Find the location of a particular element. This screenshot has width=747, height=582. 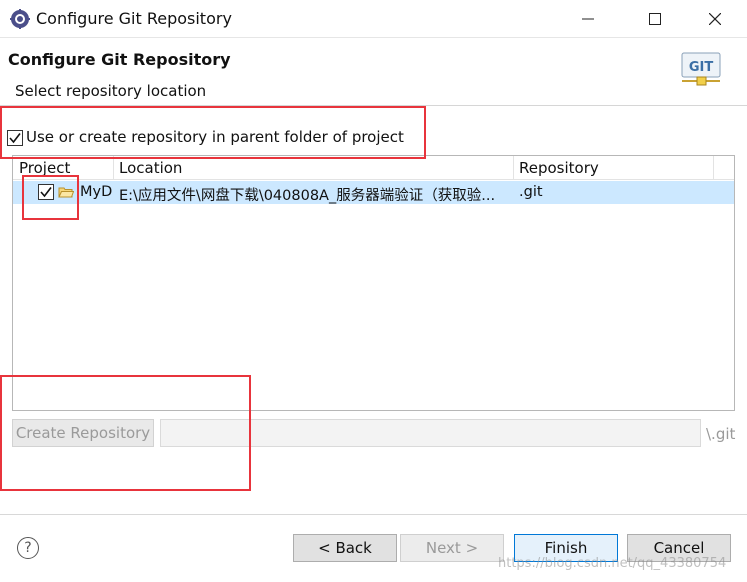

git-suffix-label: \.git is located at coordinates (721, 434).